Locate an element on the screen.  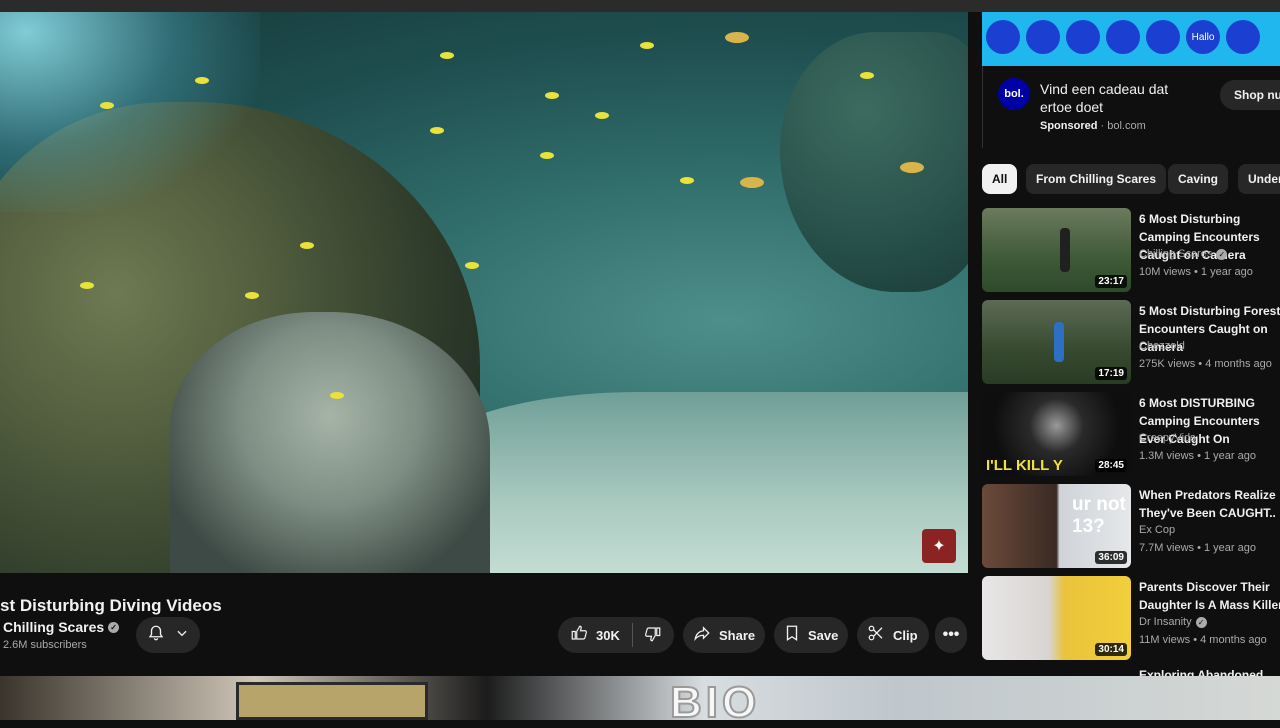
top-band is located at coordinates (640, 6).